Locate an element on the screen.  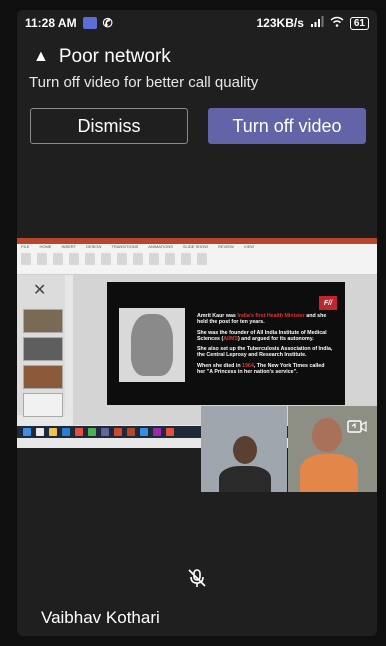
taskbar-icons is located at coordinates (98, 432).